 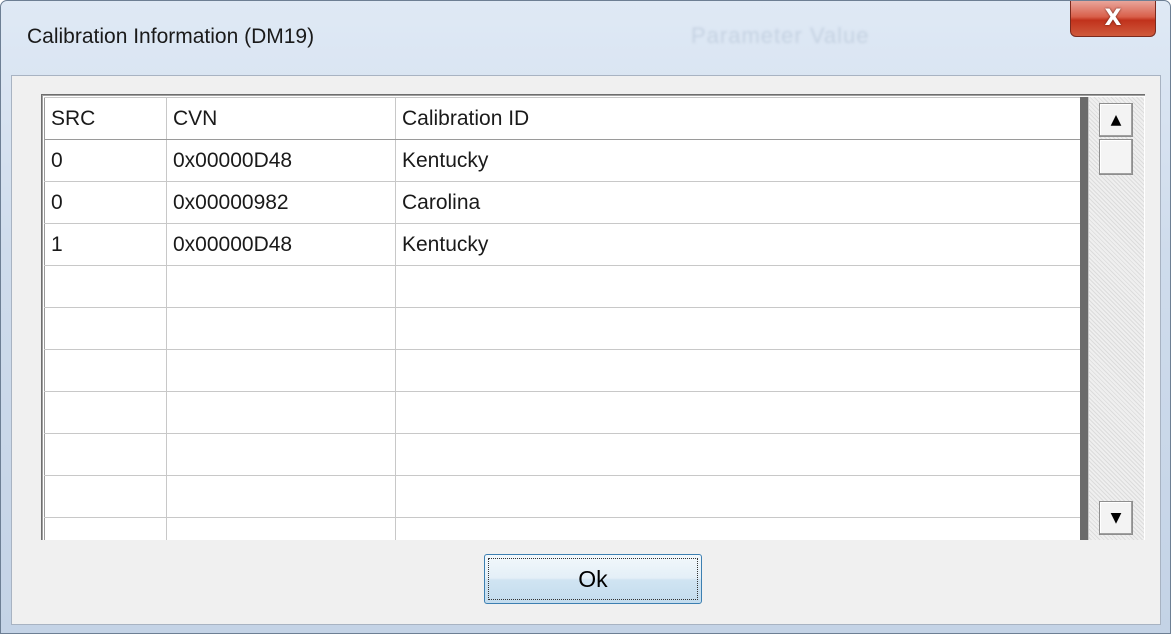 I want to click on close-icon: X, so click(x=1113, y=18).